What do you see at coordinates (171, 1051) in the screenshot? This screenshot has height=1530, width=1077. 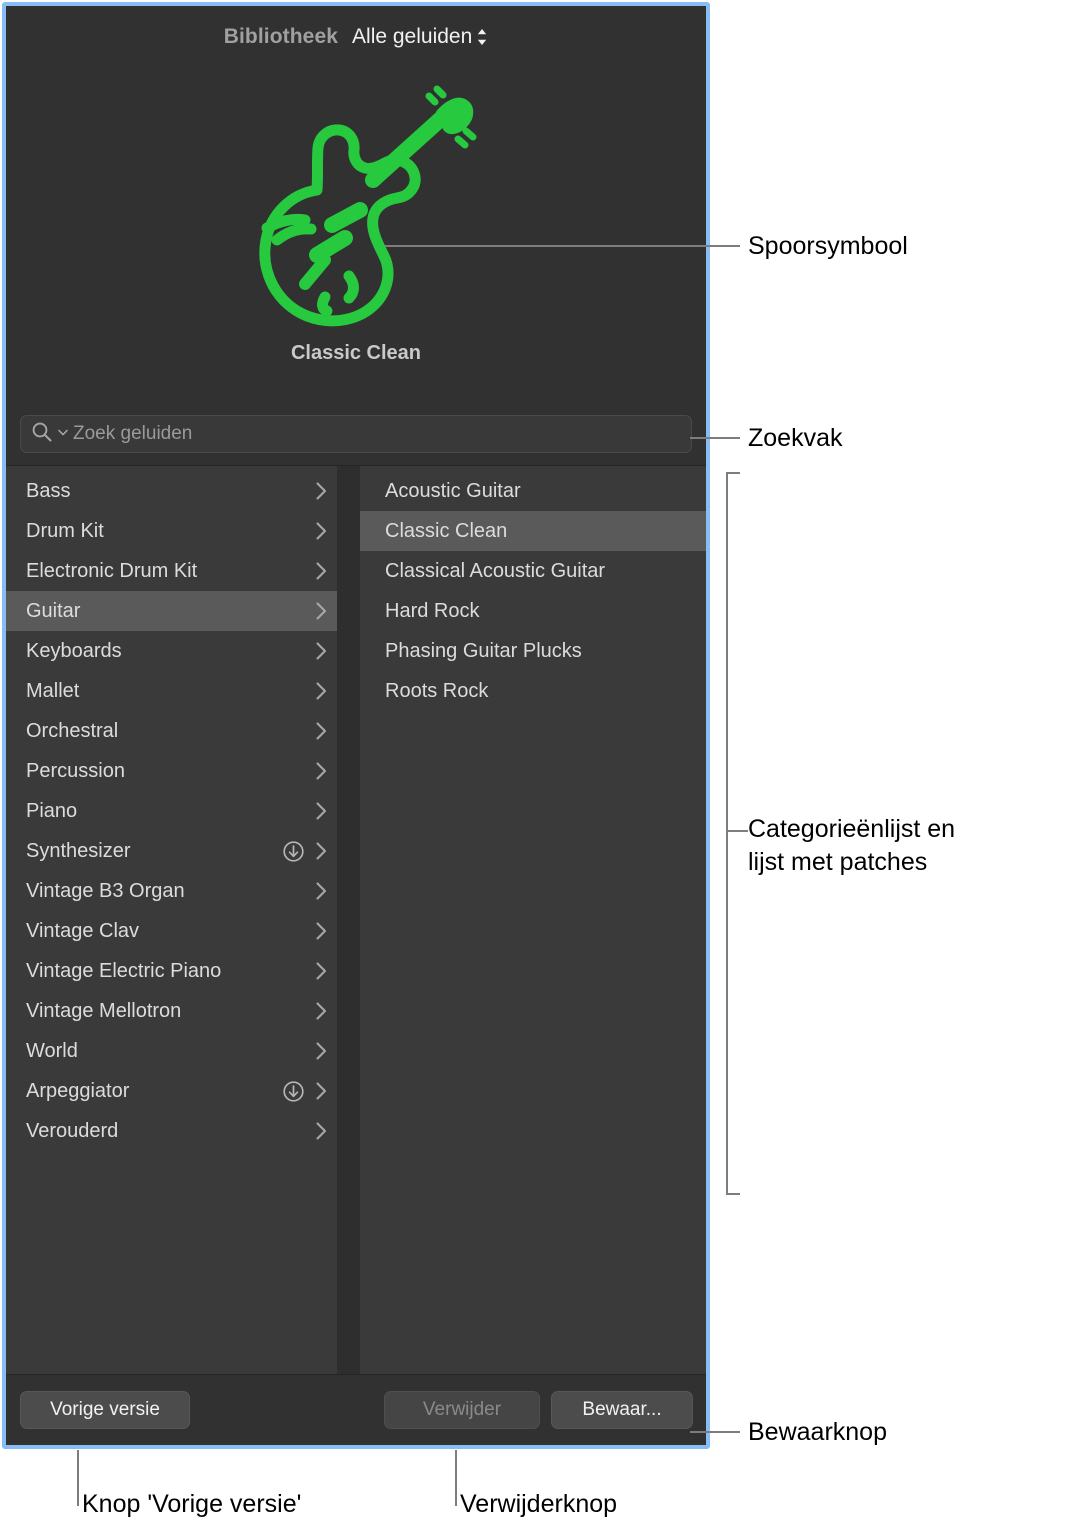 I see `category-row: World` at bounding box center [171, 1051].